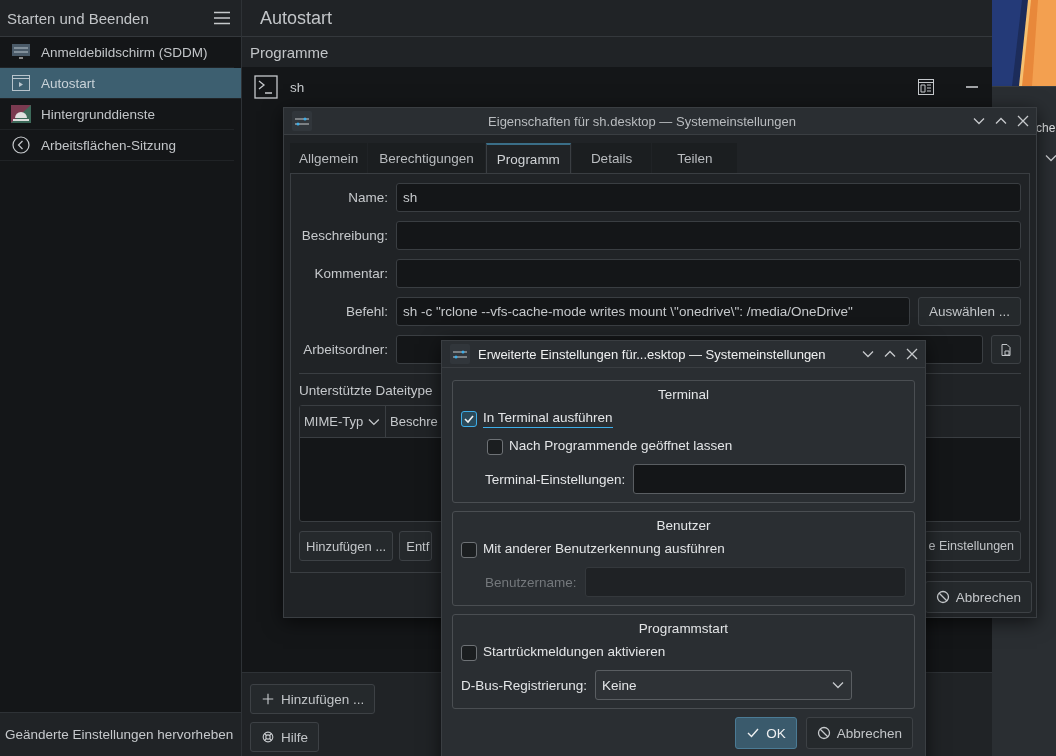 The height and width of the screenshot is (756, 1056). I want to click on properties-icon, so click(926, 87).